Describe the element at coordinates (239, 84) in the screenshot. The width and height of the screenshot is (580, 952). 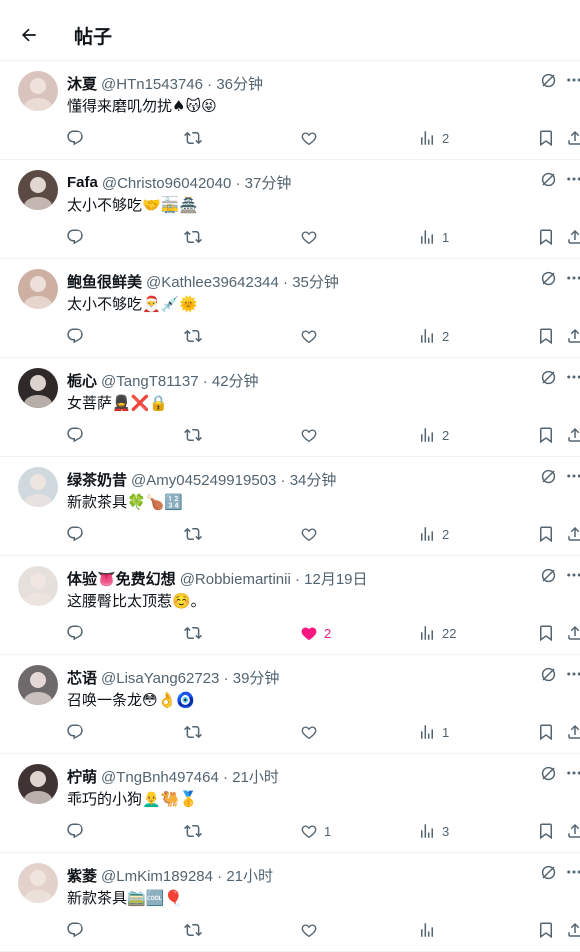
I see `post-time: 36分钟` at that location.